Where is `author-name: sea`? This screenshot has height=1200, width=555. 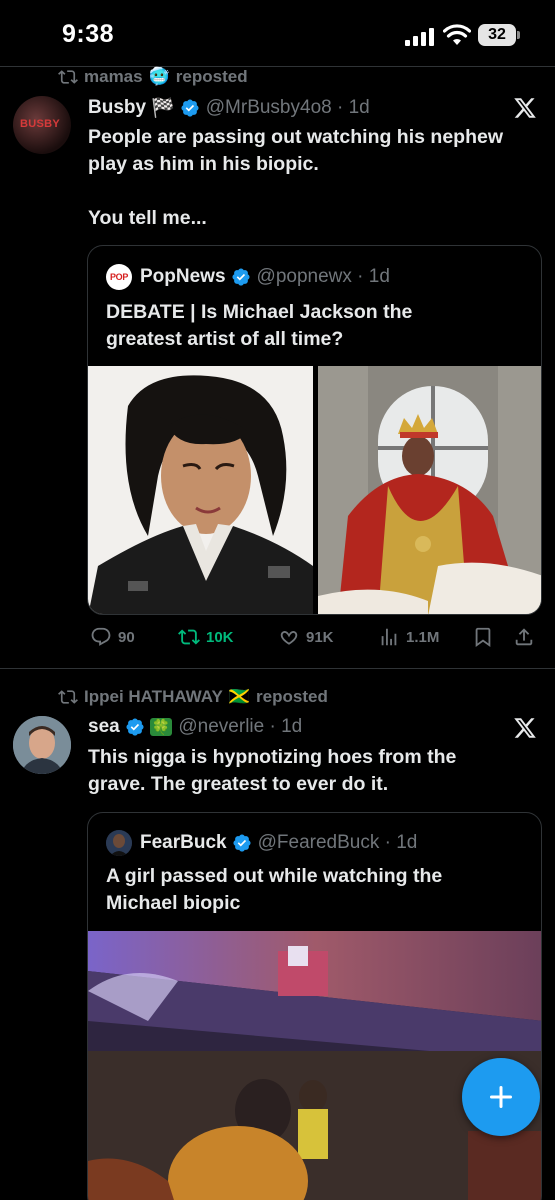
author-name: sea is located at coordinates (104, 727).